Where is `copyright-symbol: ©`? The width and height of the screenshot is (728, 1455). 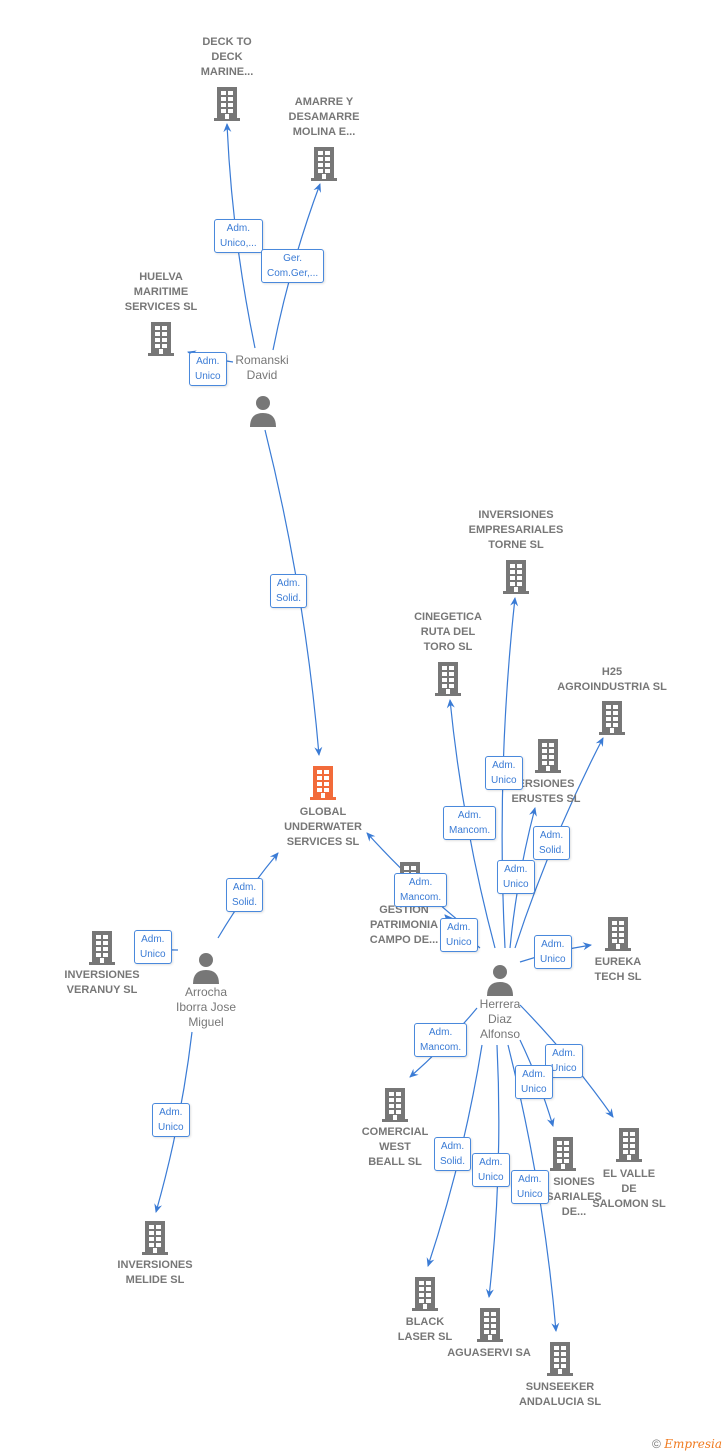 copyright-symbol: © is located at coordinates (656, 1444).